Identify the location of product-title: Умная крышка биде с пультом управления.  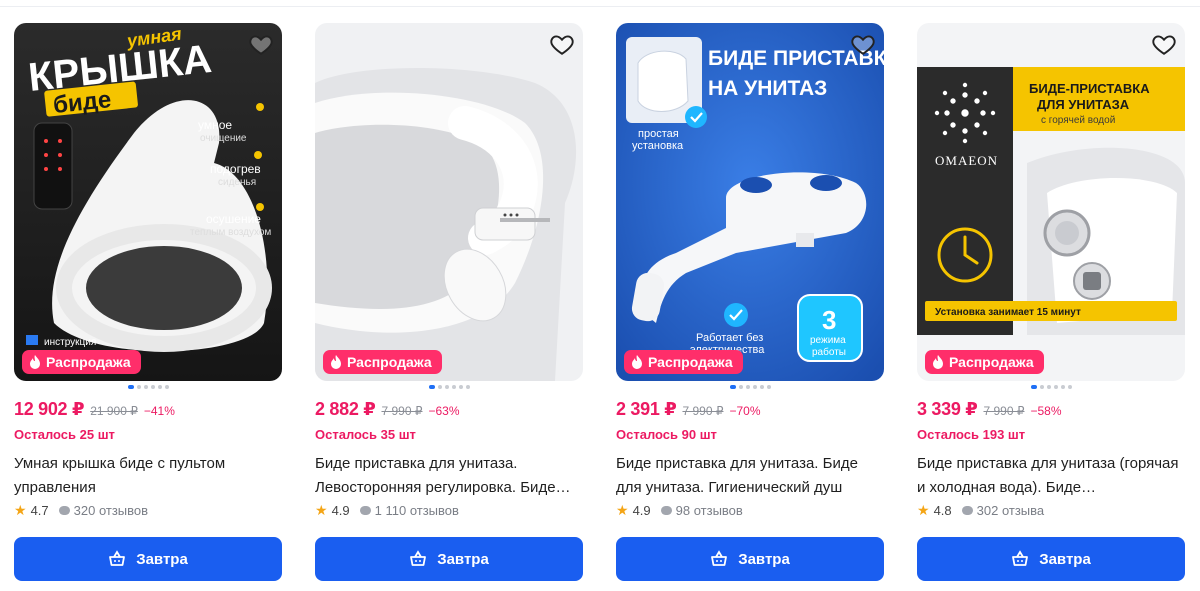
(148, 476).